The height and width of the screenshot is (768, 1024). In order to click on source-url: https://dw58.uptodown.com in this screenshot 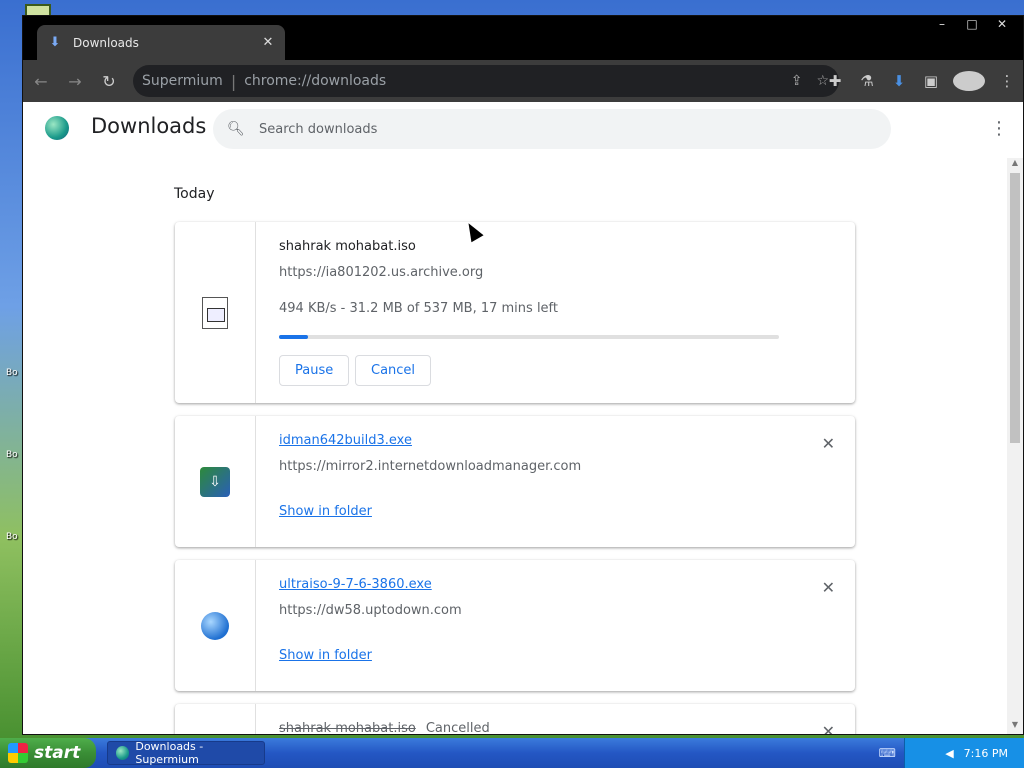, I will do `click(370, 610)`.